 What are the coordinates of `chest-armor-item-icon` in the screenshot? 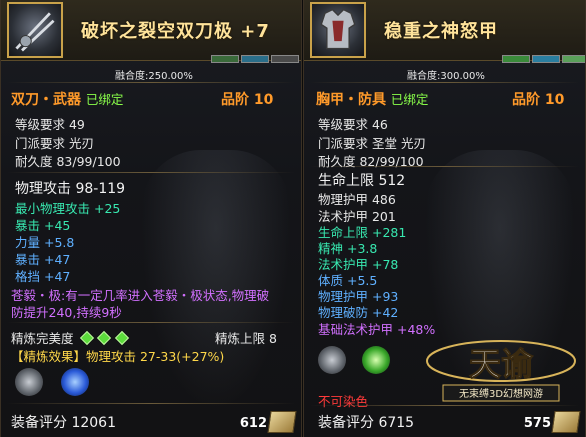 It's located at (338, 30).